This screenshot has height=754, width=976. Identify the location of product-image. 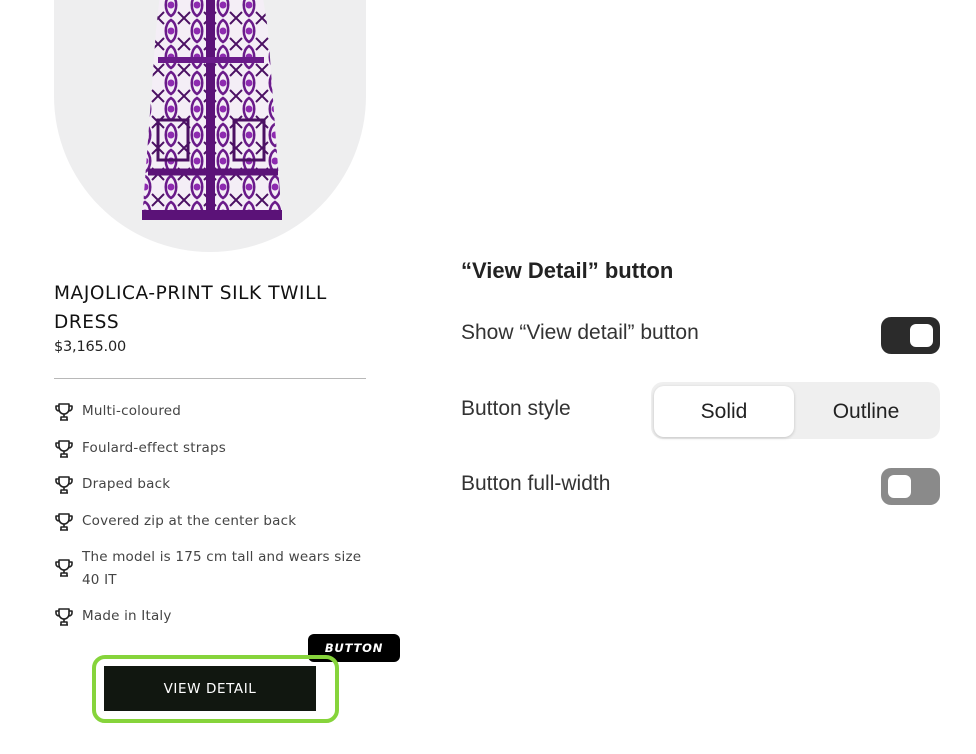
(210, 126).